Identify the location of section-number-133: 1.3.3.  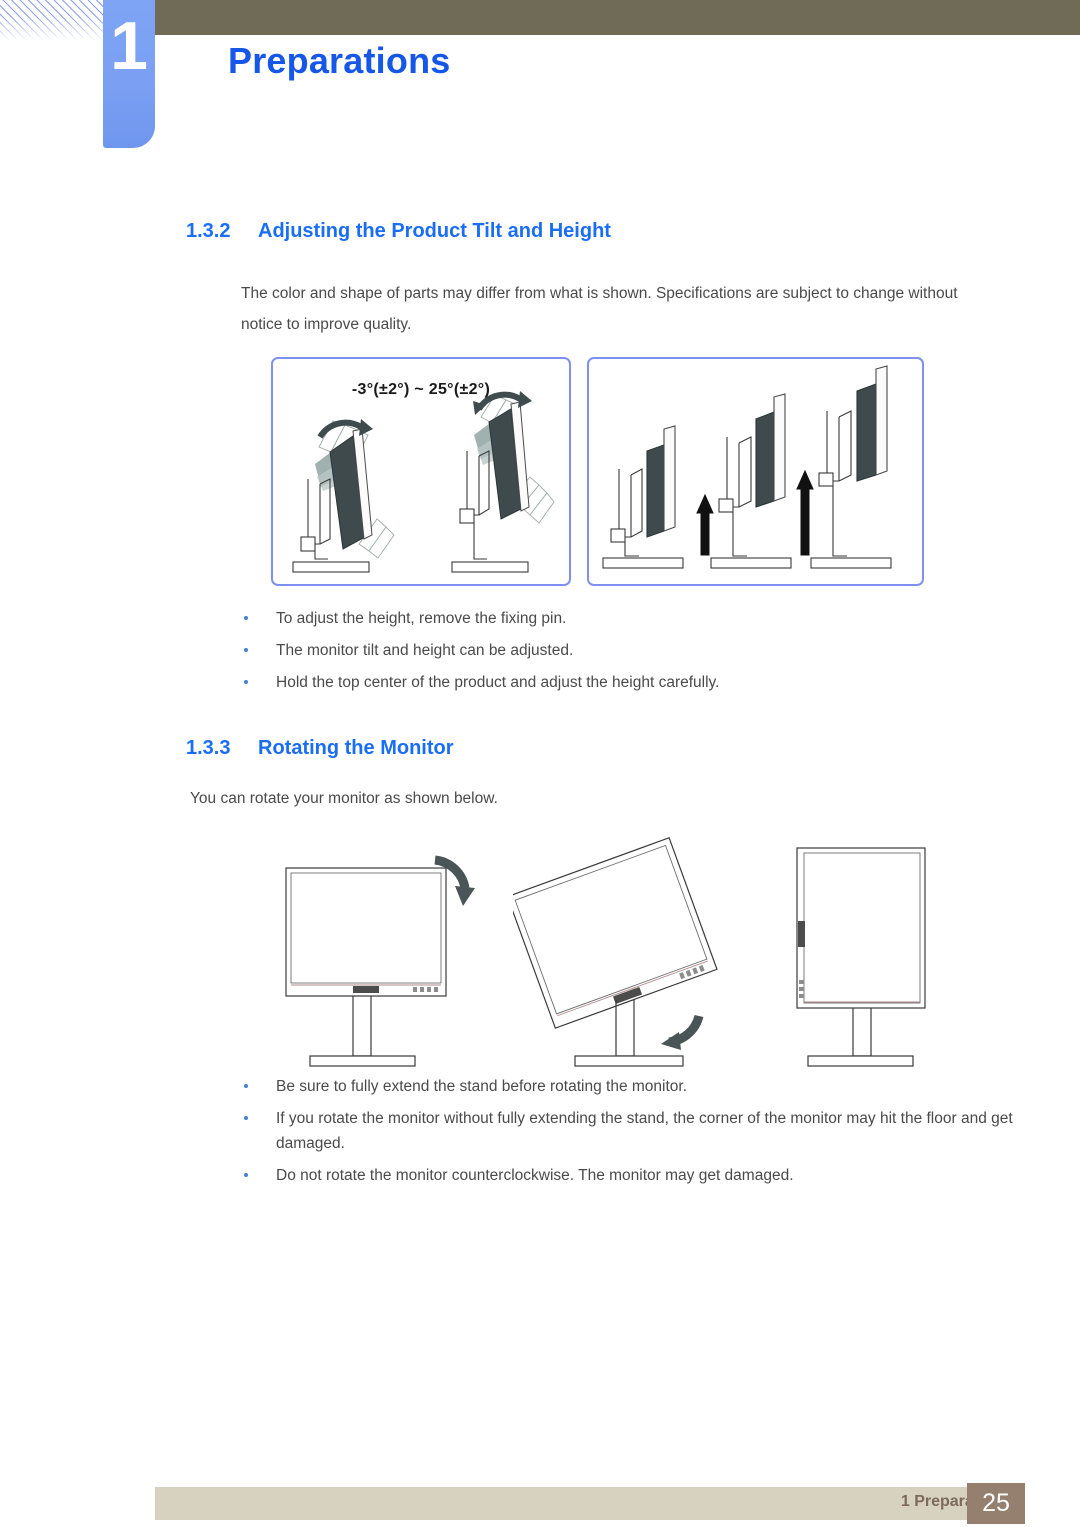
(208, 748).